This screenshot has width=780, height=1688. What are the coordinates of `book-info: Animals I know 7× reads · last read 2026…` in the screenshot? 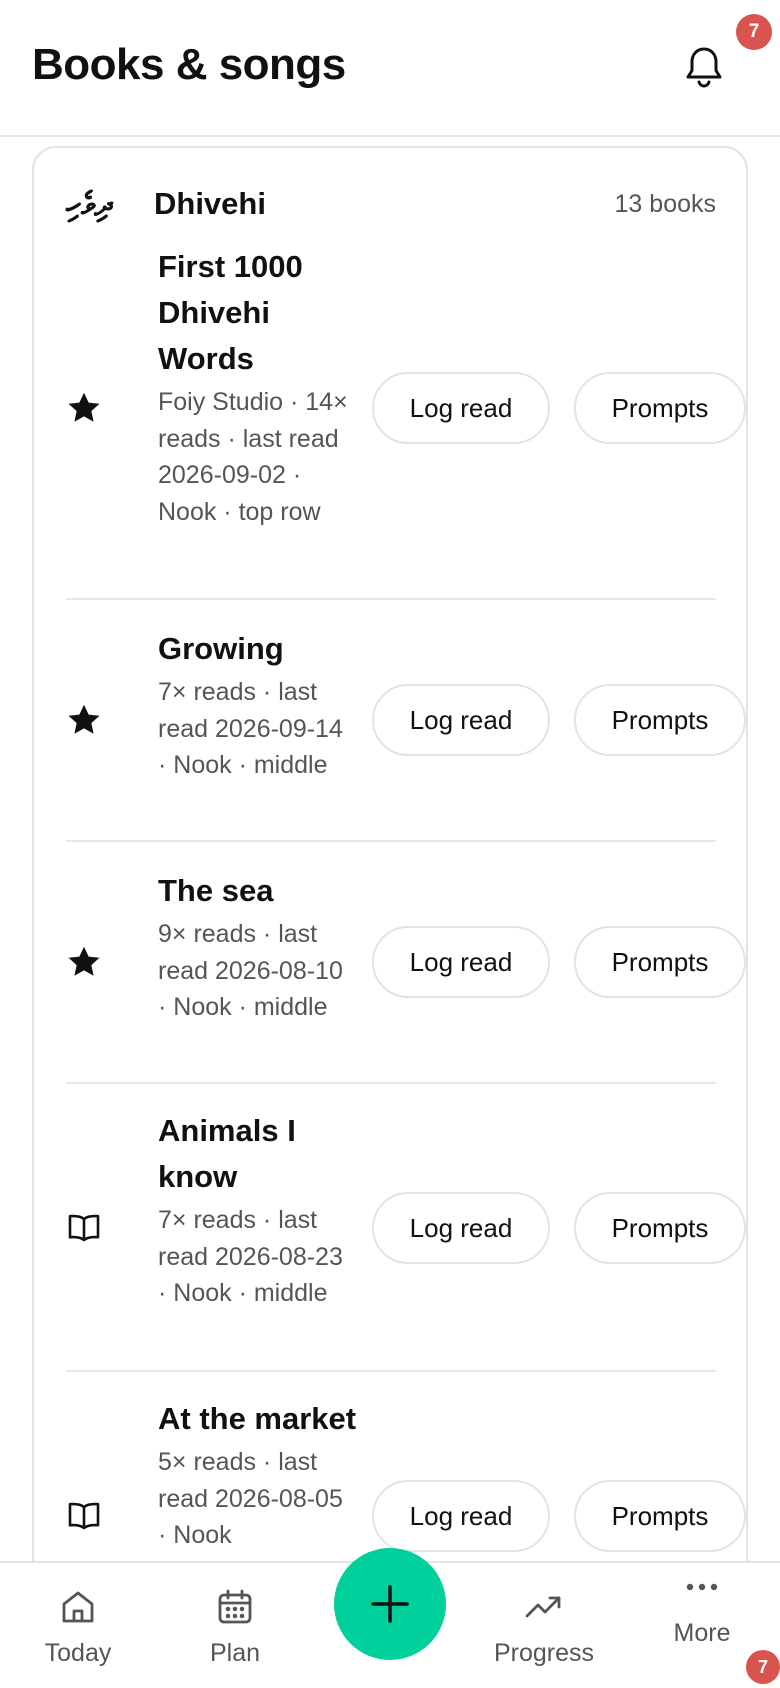 It's located at (258, 1210).